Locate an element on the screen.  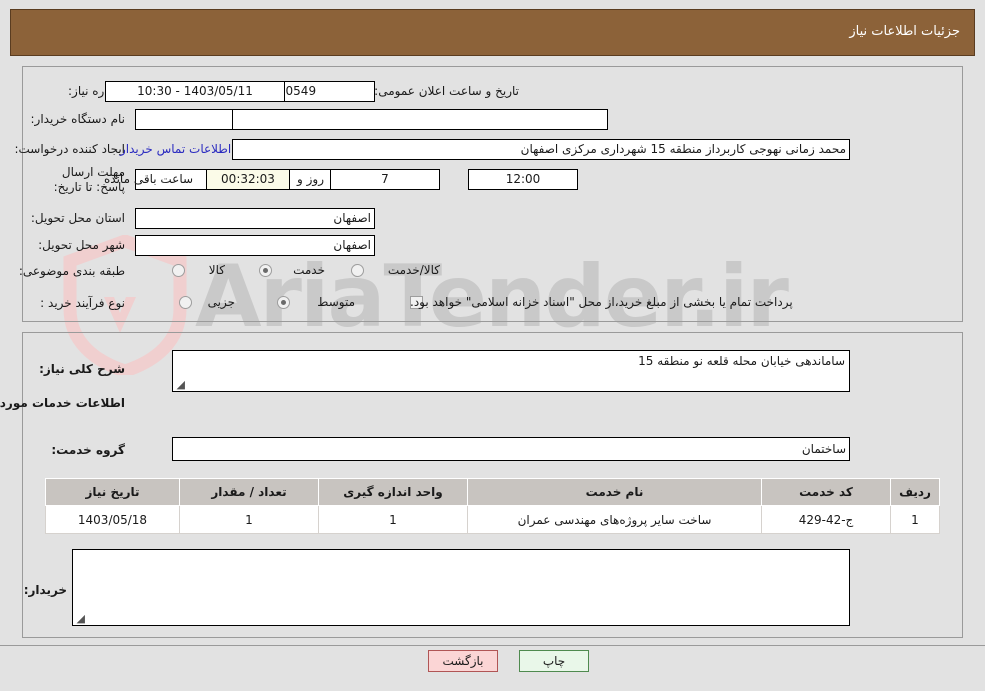
buyer-contact-link: اطلاعات تماس خریدار is located at coordinates (175, 149).